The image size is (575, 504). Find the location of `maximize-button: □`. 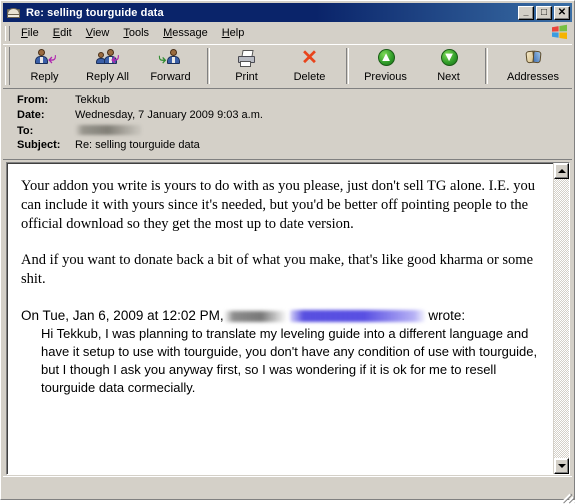

maximize-button: □ is located at coordinates (544, 12).